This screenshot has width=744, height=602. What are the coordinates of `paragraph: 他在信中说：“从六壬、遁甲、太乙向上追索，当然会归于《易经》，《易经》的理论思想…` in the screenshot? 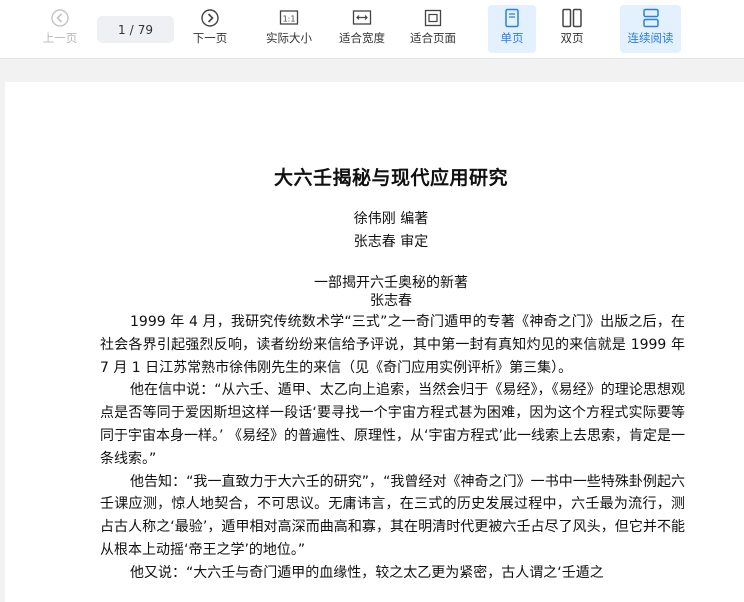 It's located at (392, 424).